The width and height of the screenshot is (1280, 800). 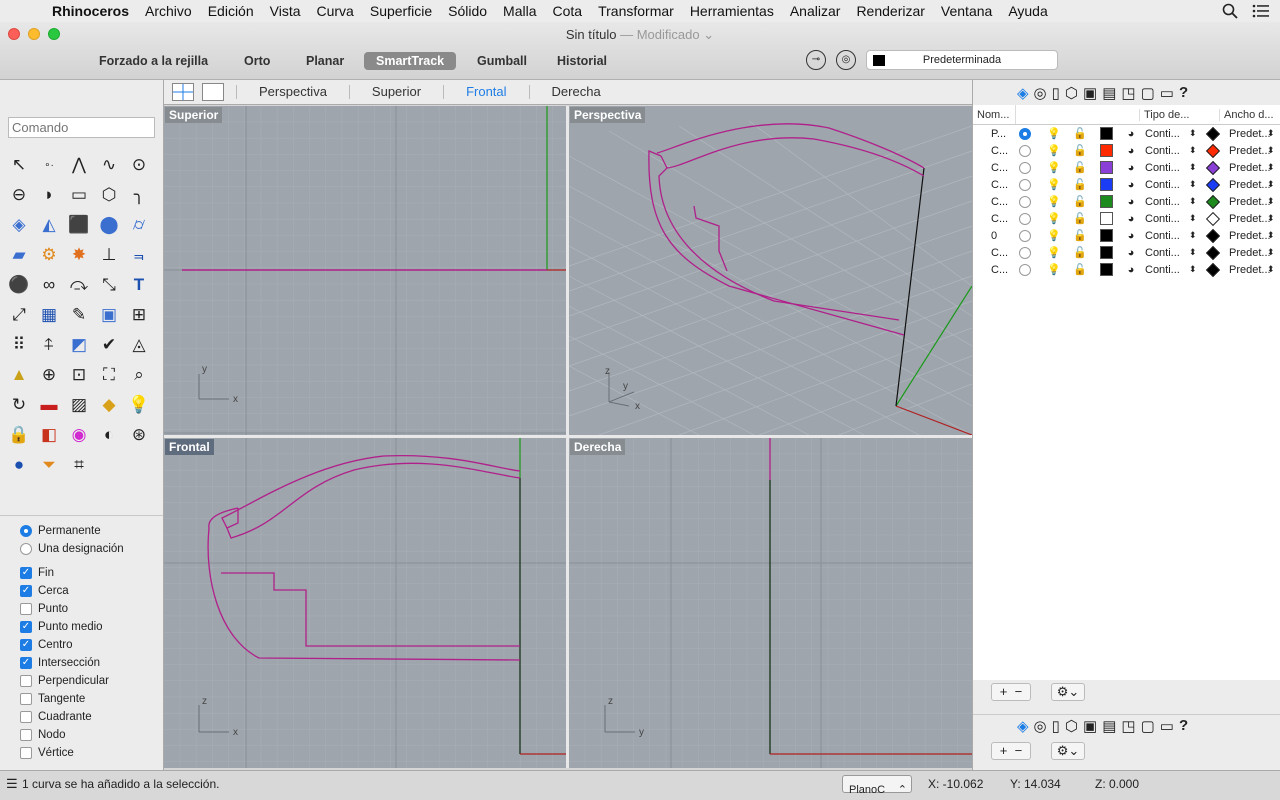 I want to click on viewport-top: x y Superior, so click(x=365, y=270).